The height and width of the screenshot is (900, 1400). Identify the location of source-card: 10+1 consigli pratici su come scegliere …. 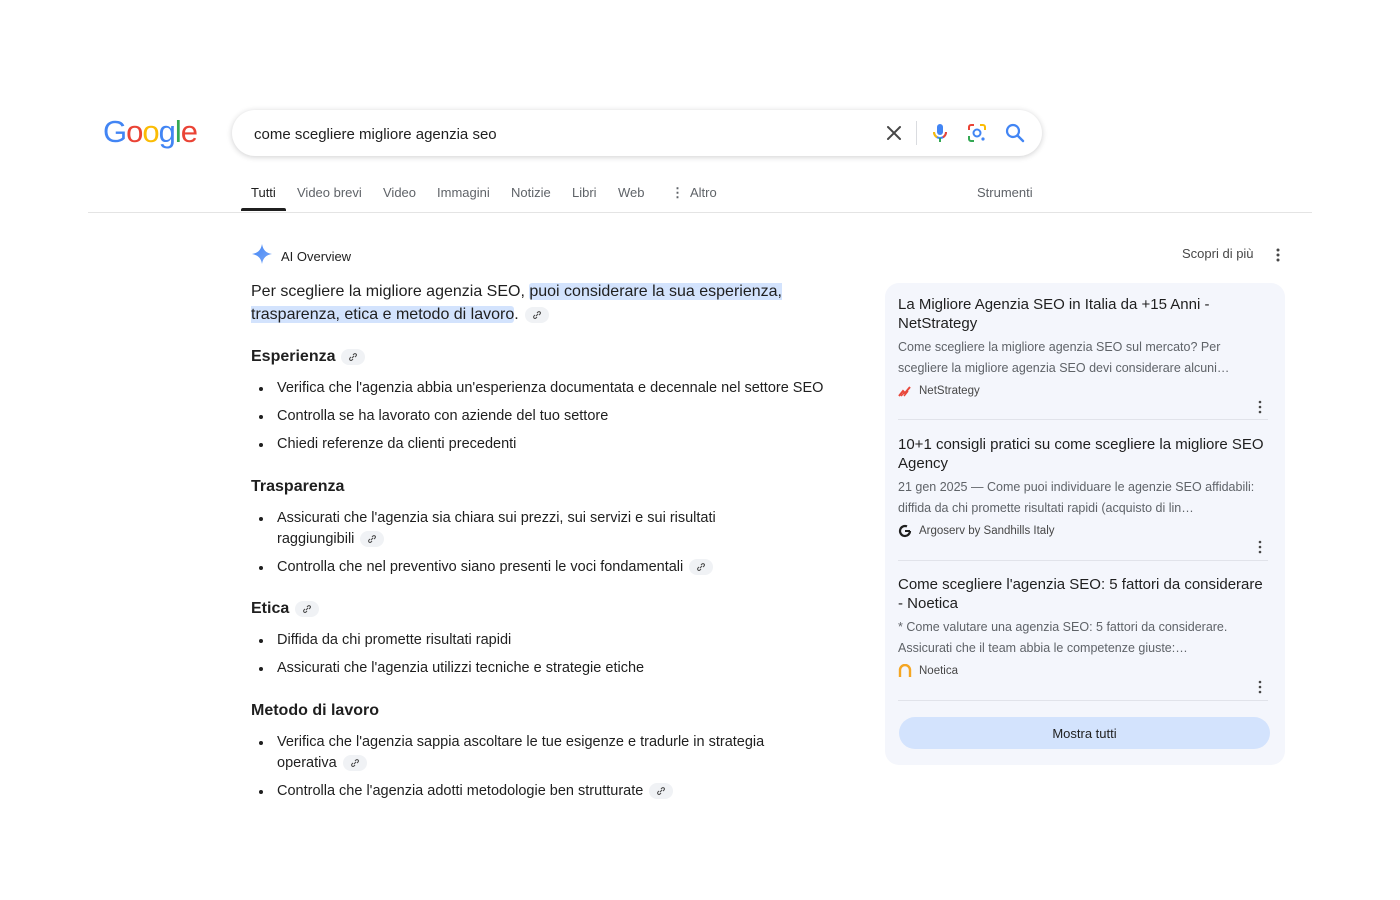
(1083, 494).